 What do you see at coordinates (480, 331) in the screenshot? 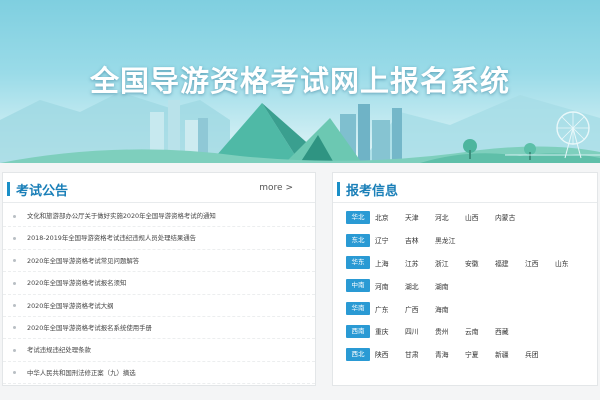
I see `province-link: 云南` at bounding box center [480, 331].